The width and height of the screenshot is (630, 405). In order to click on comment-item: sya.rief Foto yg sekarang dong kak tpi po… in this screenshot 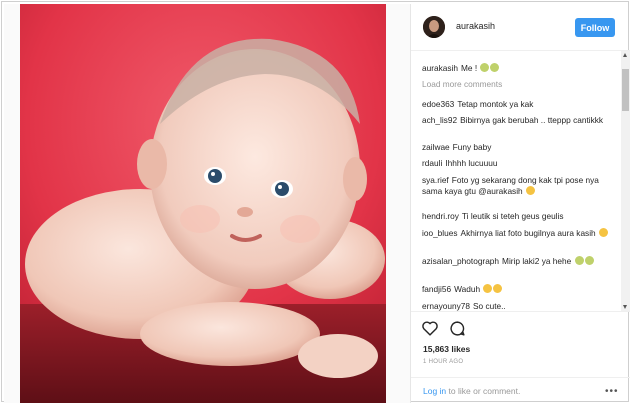, I will do `click(520, 186)`.